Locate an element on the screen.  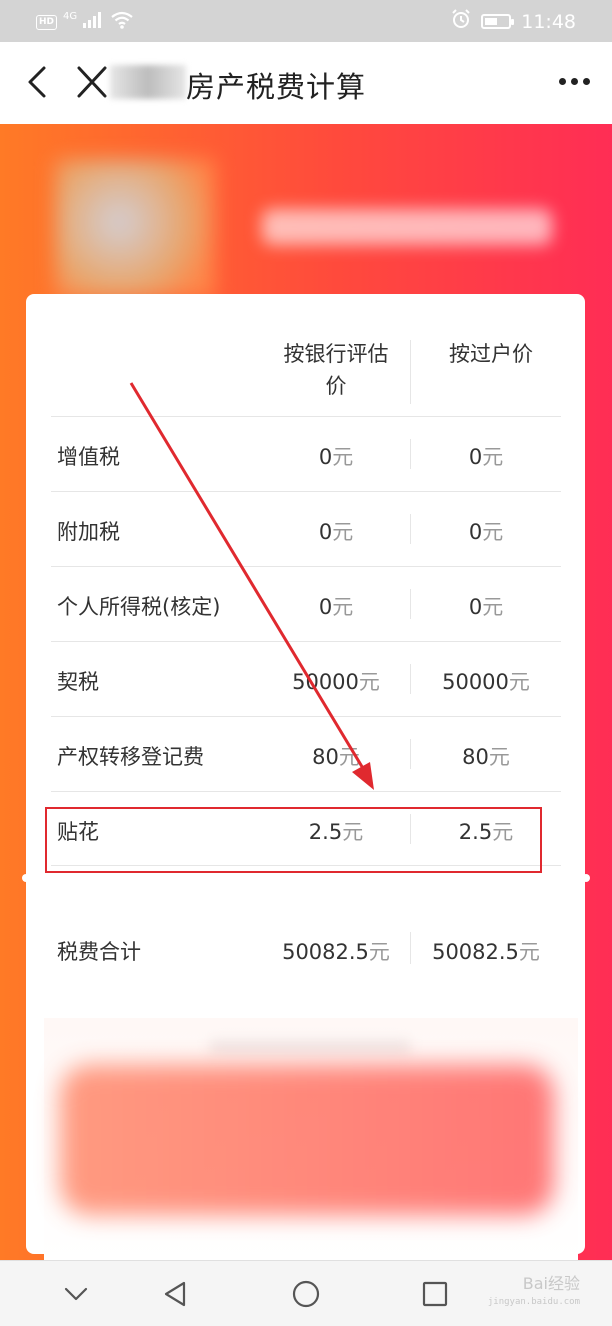
table-row: 产权转移登记费 80元 80元 is located at coordinates (306, 753).